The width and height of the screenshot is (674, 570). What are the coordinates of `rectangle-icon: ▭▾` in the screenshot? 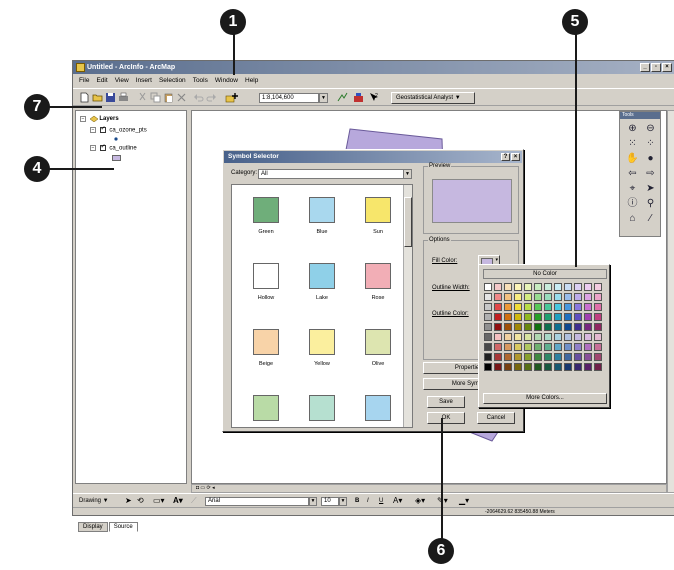 It's located at (159, 501).